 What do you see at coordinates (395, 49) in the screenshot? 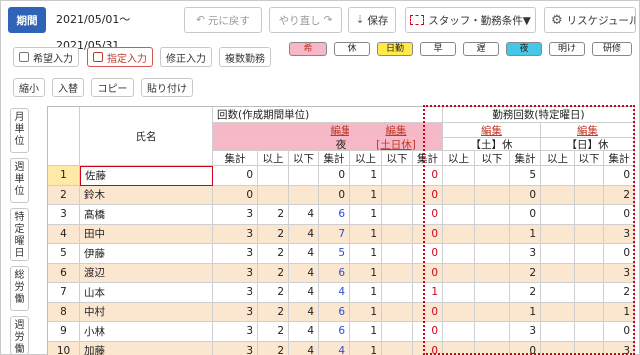
I see `legend-chip: 日勤` at bounding box center [395, 49].